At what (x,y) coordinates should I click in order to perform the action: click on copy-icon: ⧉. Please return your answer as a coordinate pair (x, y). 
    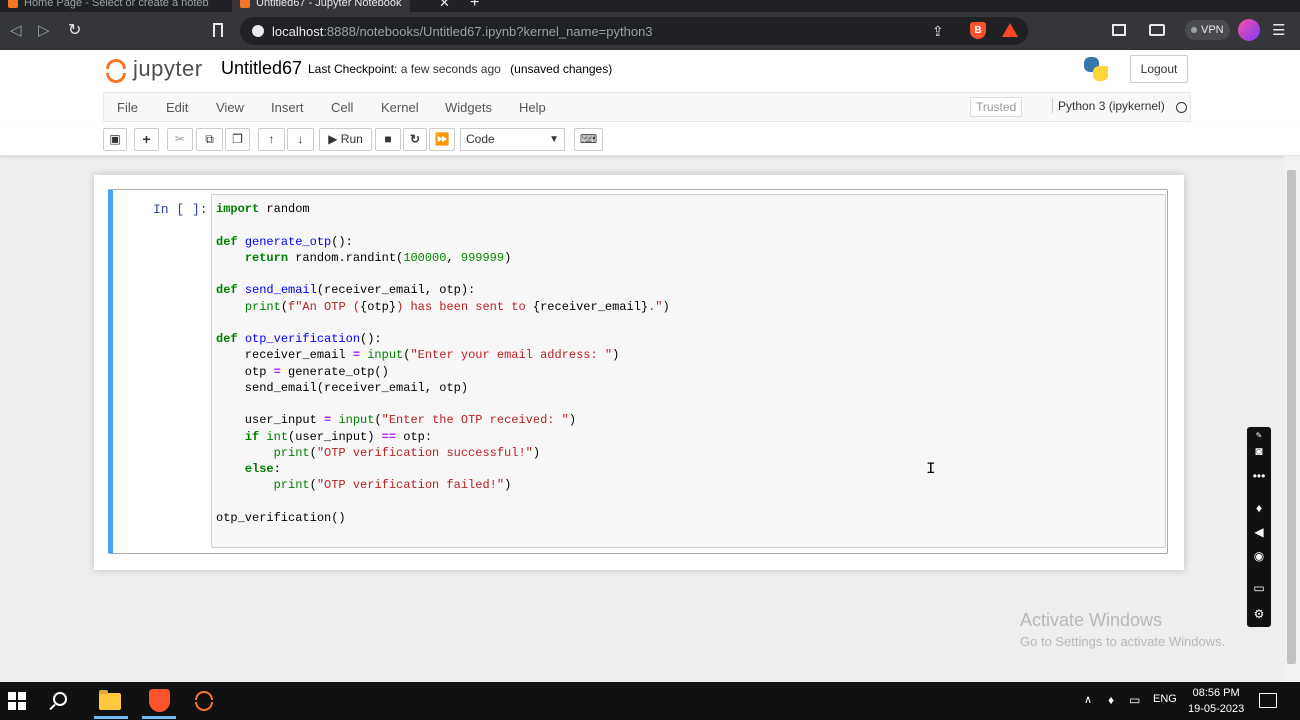
    Looking at the image, I should click on (209, 139).